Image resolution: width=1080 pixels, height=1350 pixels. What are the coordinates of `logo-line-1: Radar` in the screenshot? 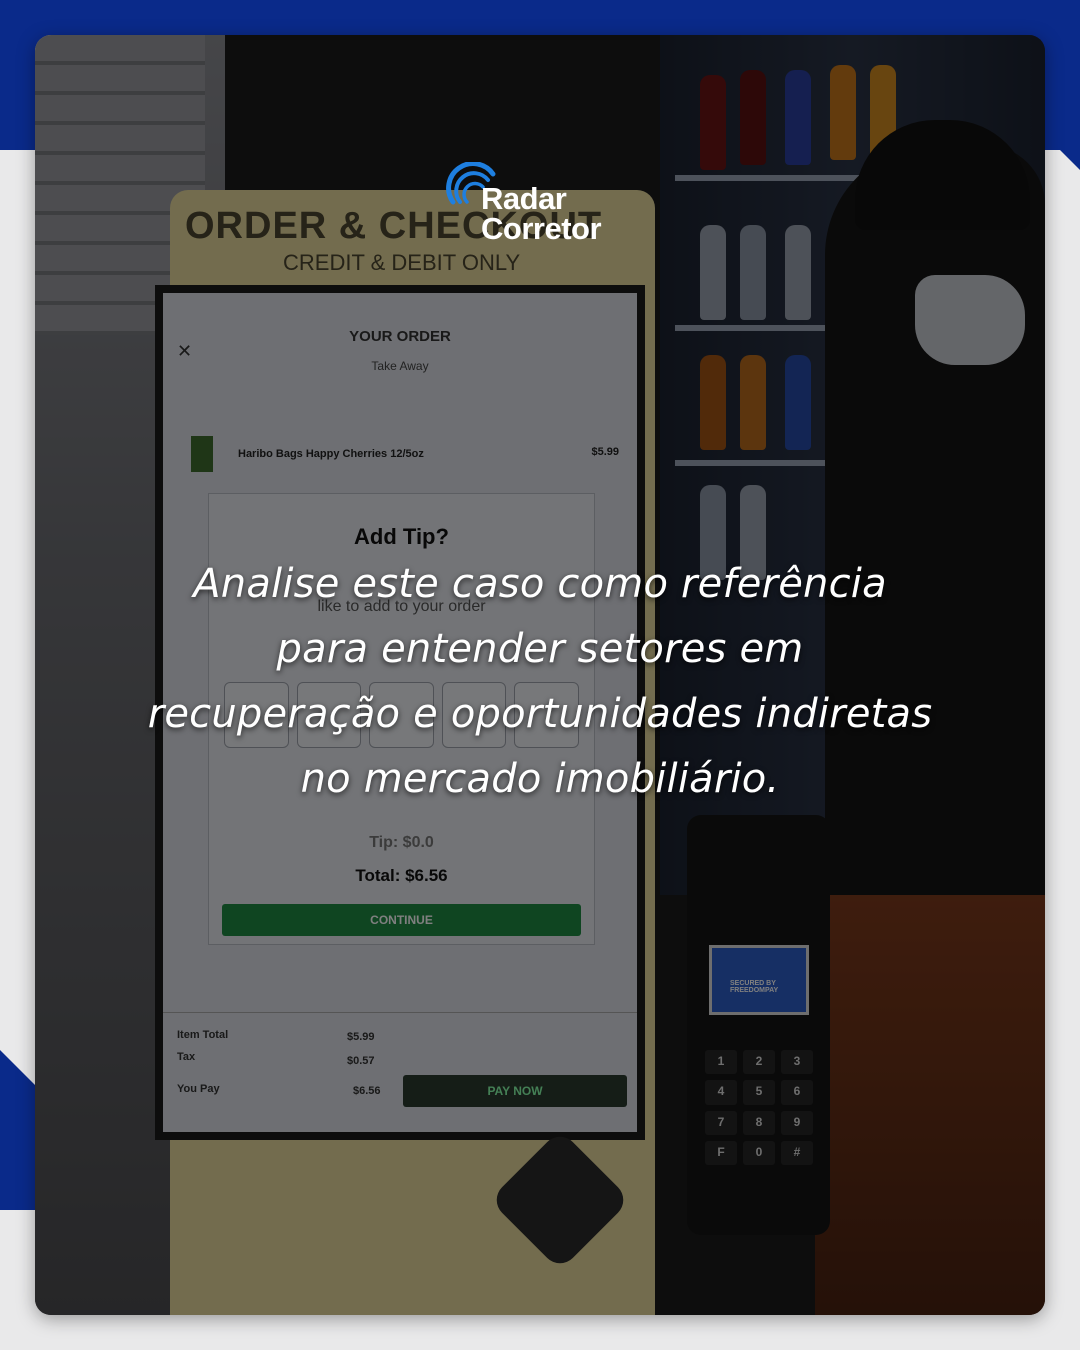 It's located at (524, 198).